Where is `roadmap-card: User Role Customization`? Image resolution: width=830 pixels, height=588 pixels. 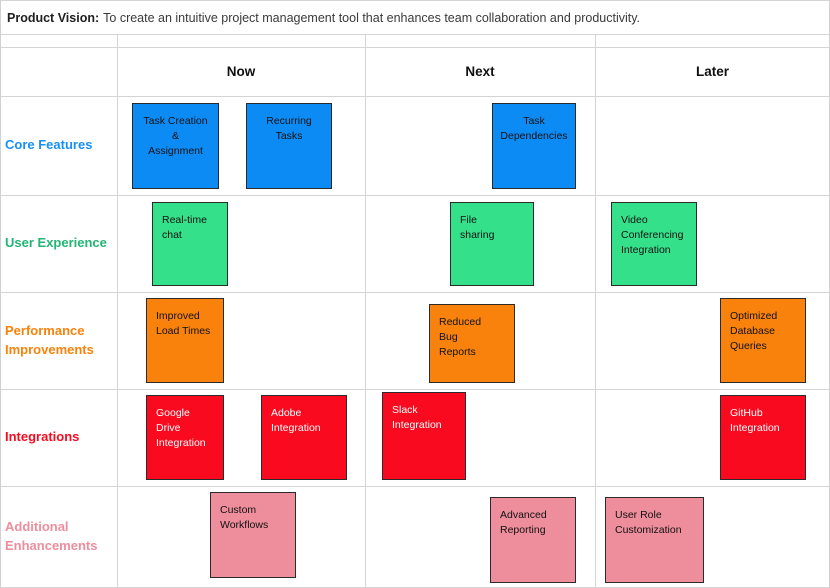
roadmap-card: User Role Customization is located at coordinates (654, 540).